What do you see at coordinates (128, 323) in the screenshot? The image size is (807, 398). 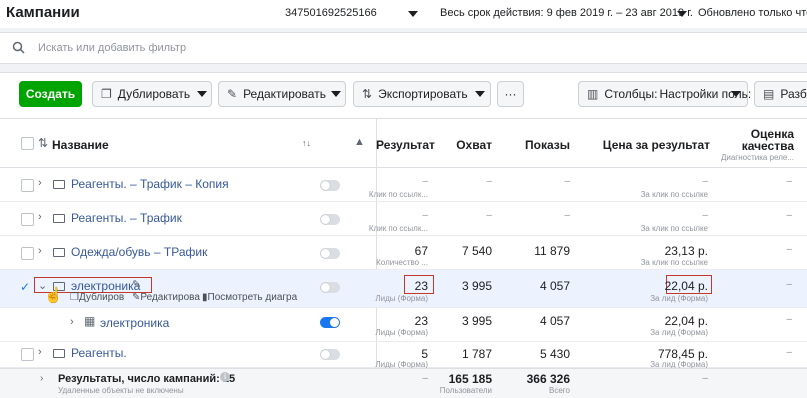 I see `adset-name: электроника` at bounding box center [128, 323].